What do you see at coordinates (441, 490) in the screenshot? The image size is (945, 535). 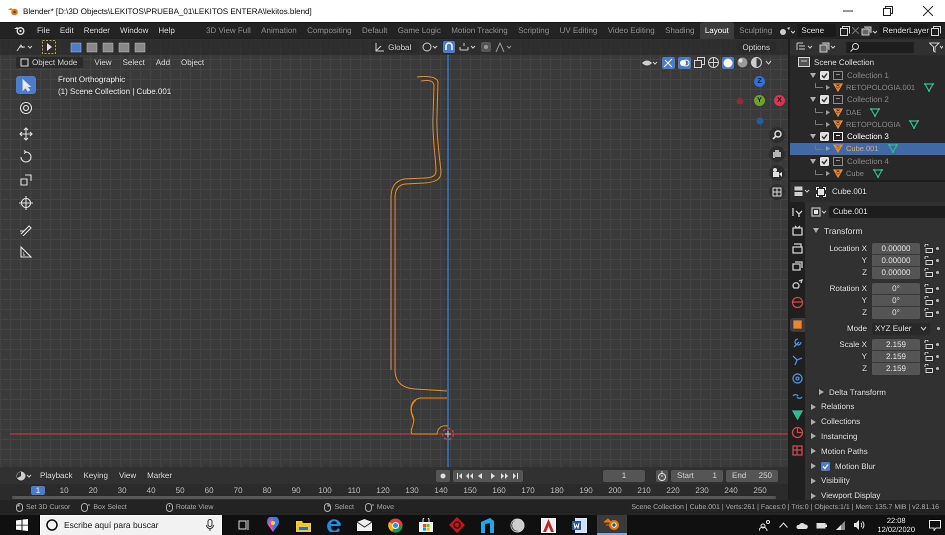 I see `frame-number: 140` at bounding box center [441, 490].